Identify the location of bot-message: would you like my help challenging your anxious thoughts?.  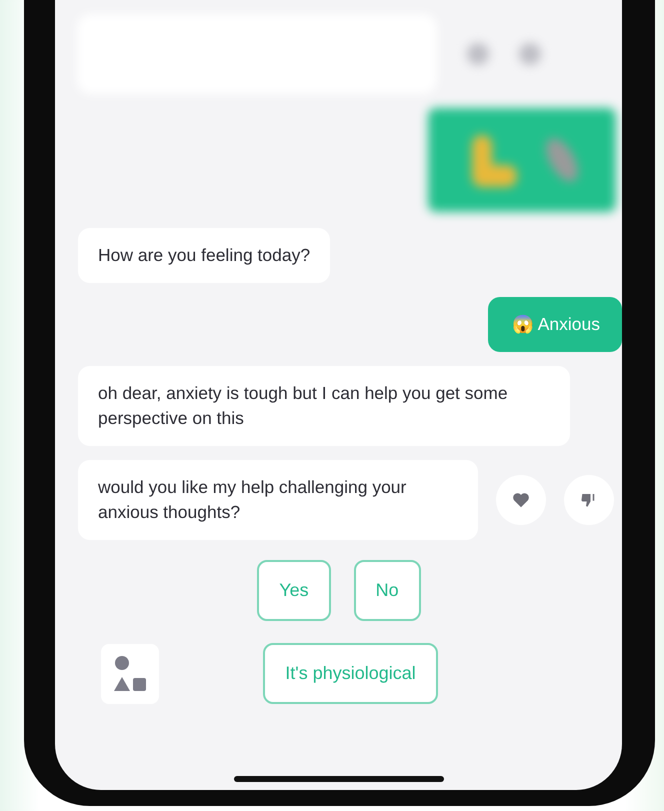
(278, 500).